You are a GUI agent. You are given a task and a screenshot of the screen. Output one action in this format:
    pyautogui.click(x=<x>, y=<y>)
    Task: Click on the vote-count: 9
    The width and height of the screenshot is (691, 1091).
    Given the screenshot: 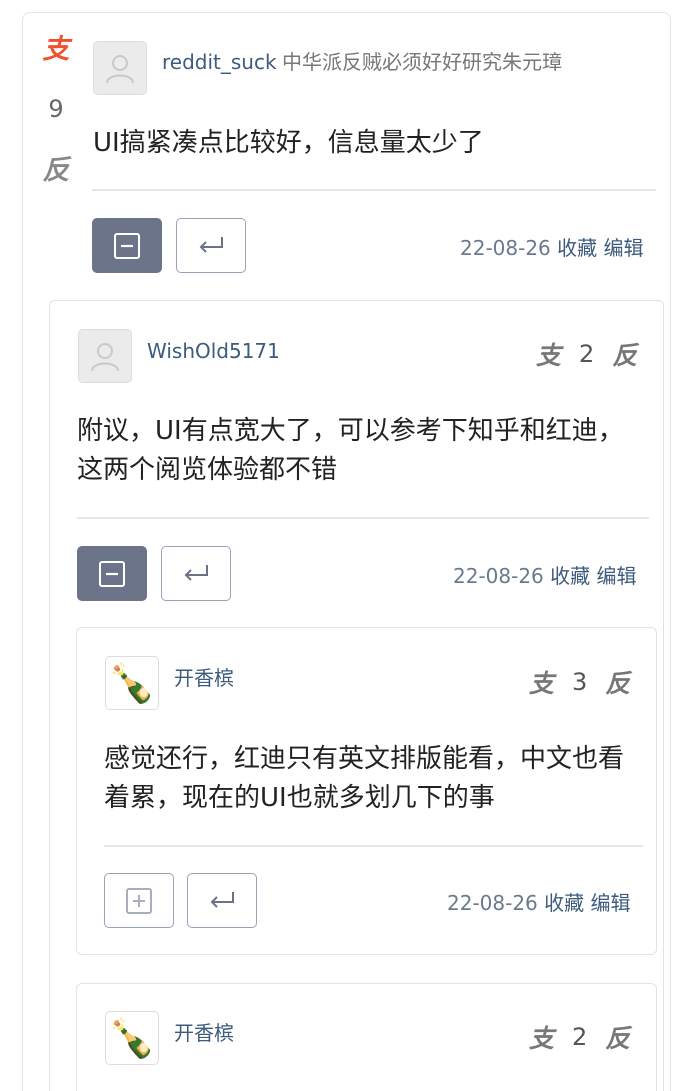 What is the action you would take?
    pyautogui.click(x=56, y=109)
    